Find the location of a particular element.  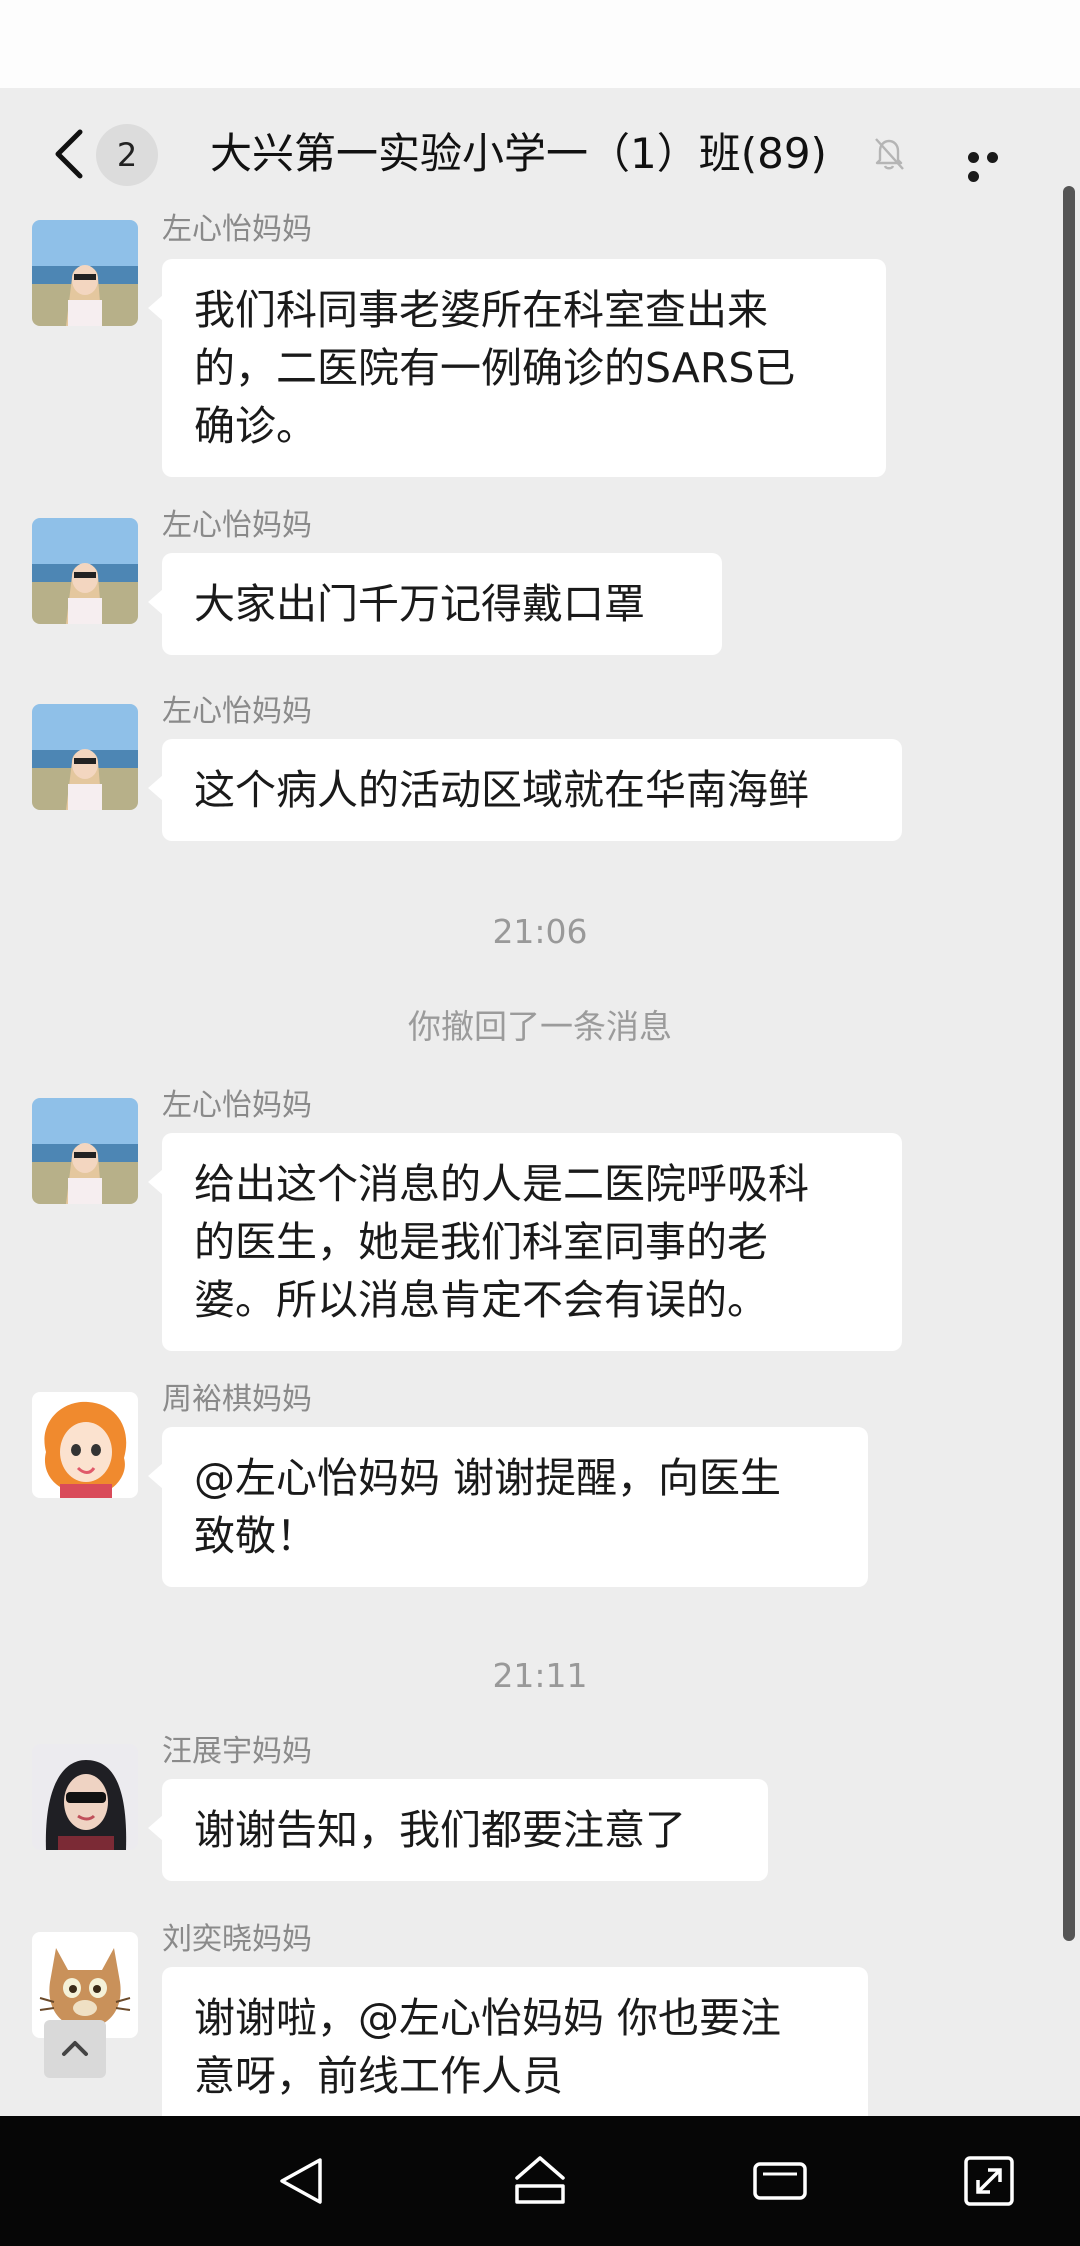

status-bar is located at coordinates (540, 44).